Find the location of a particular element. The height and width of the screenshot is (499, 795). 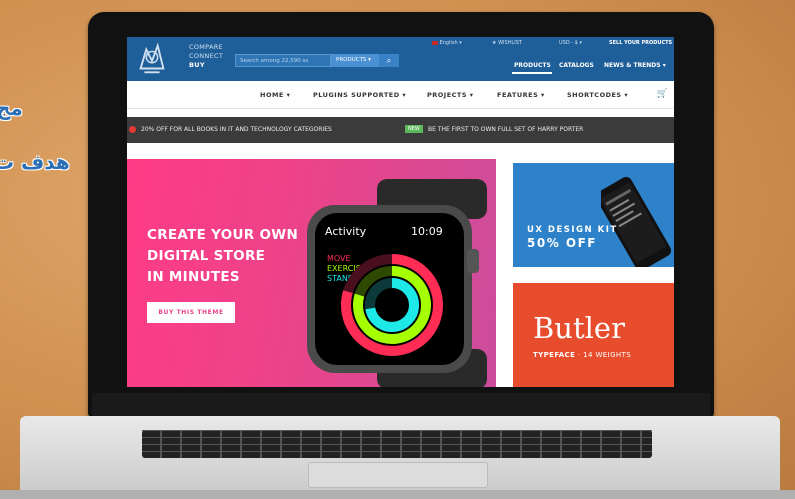

nav-projects: PROJECTS ▾ is located at coordinates (450, 95).